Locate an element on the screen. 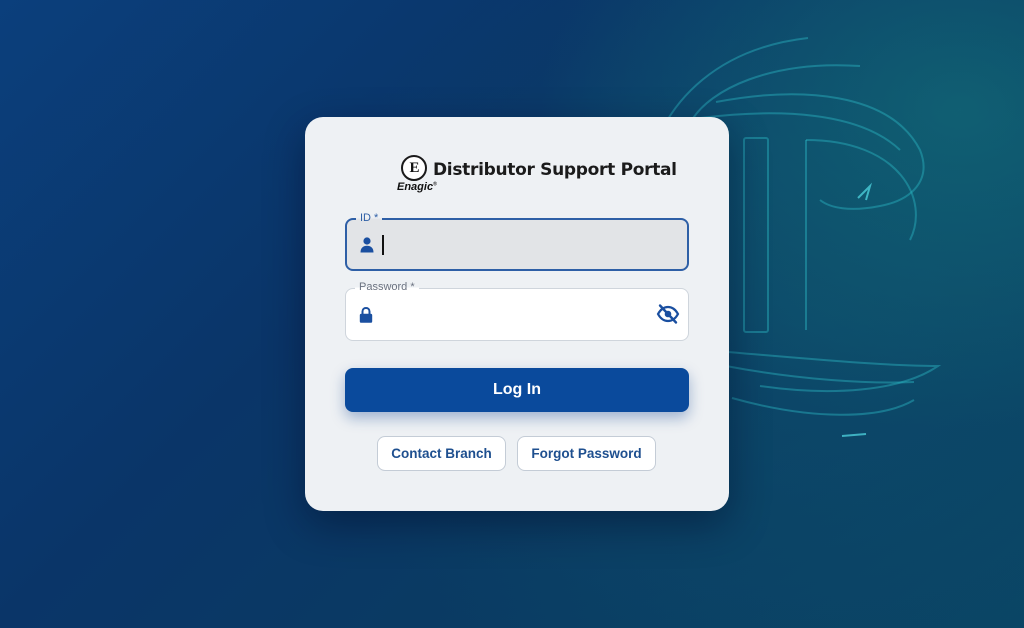 The width and height of the screenshot is (1024, 628). eye-slash-icon is located at coordinates (668, 314).